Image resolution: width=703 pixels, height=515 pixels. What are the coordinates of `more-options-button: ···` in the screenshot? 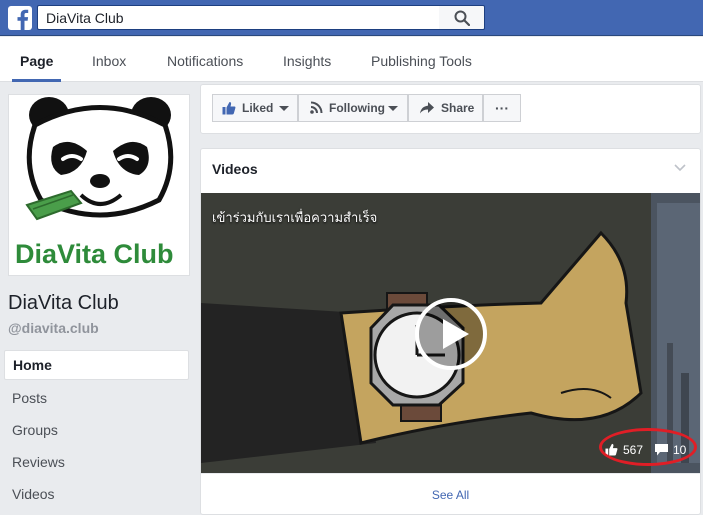 It's located at (502, 108).